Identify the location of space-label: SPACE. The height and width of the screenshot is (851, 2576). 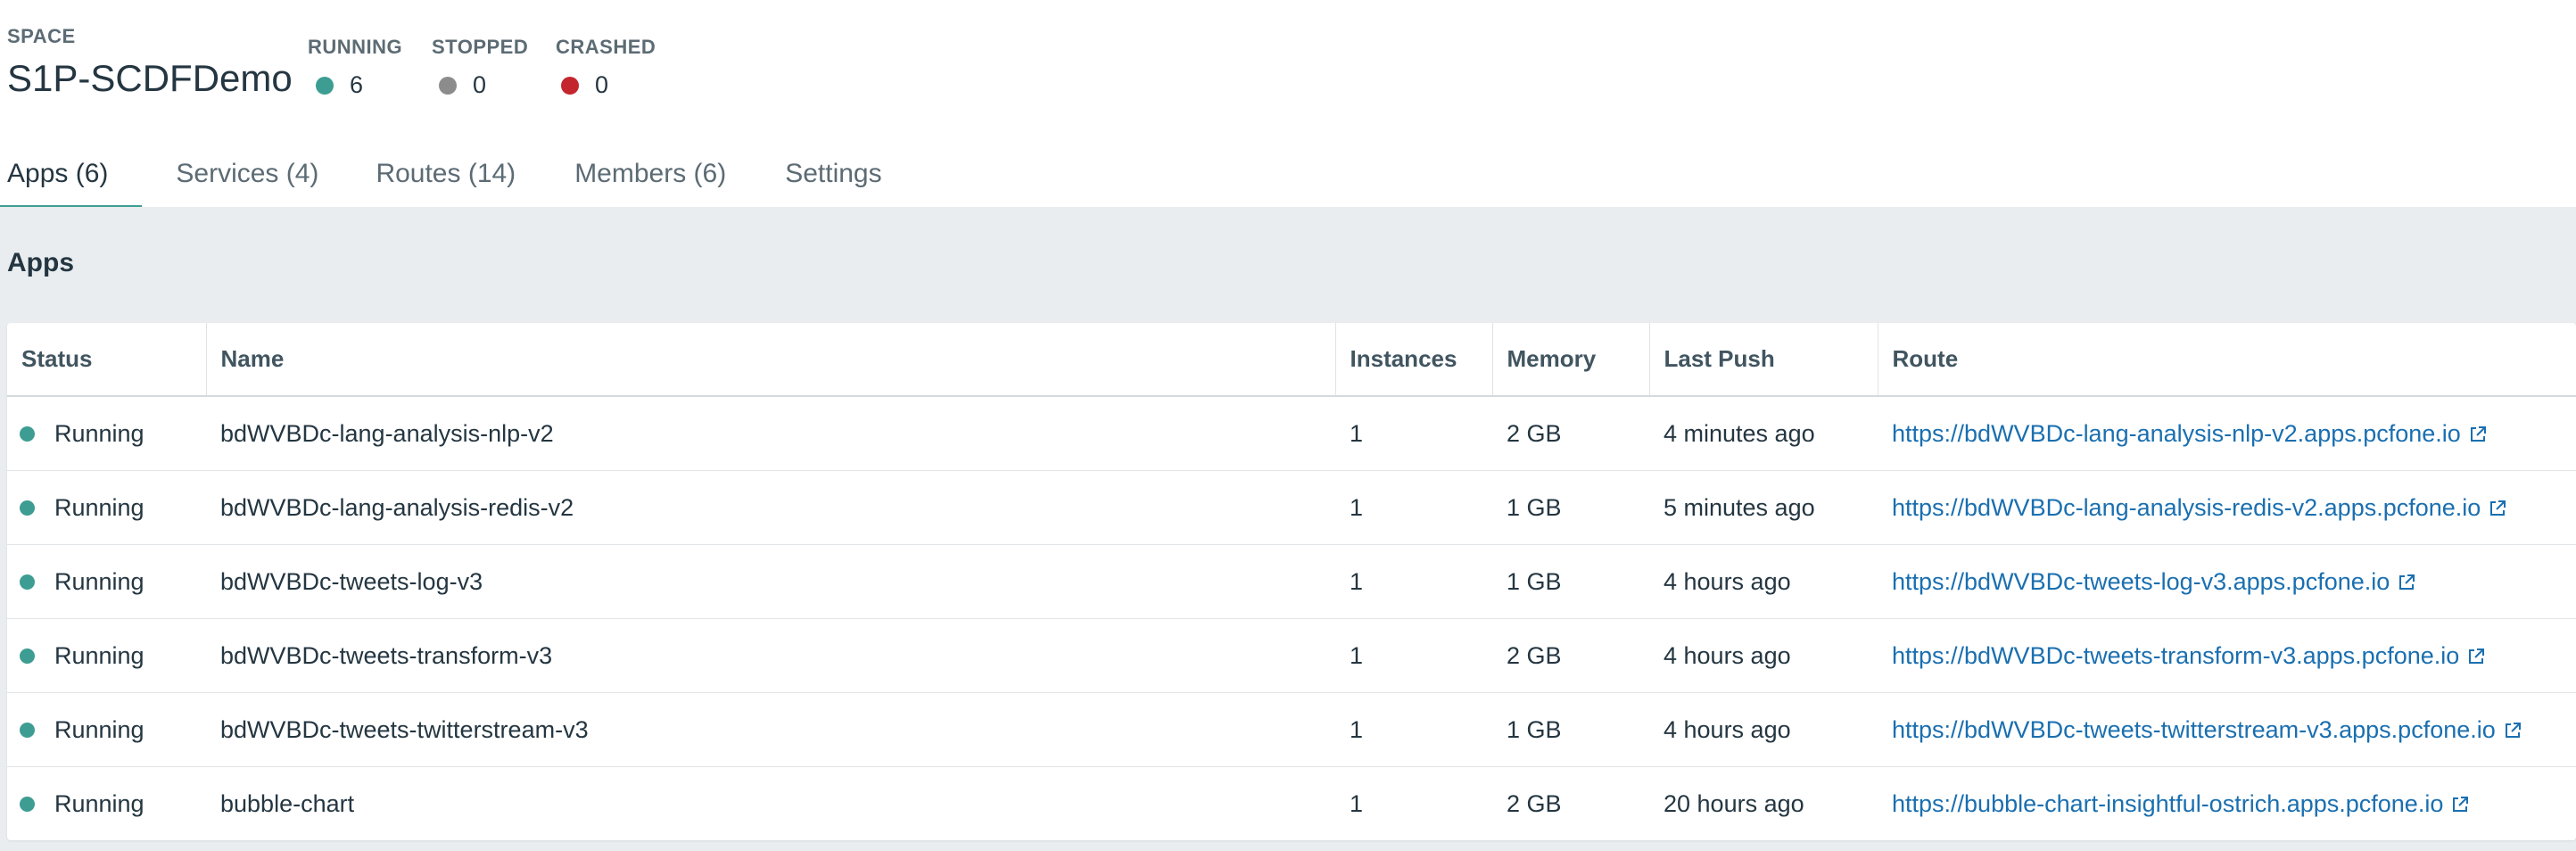
(42, 36).